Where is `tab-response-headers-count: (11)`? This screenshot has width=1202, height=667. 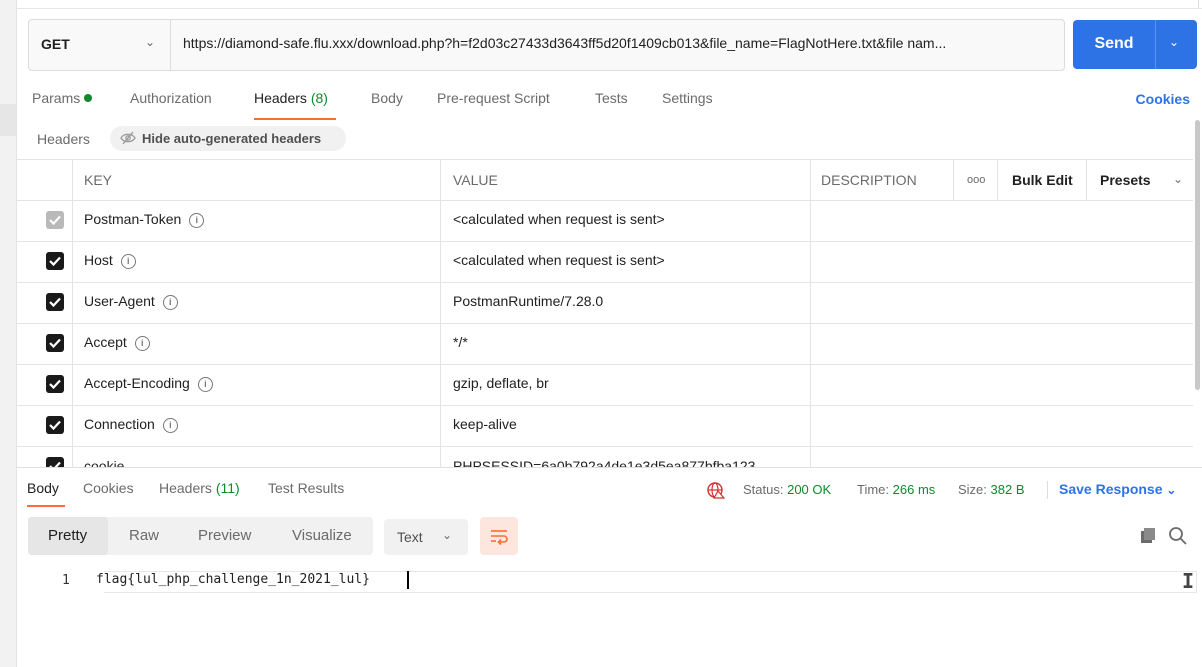
tab-response-headers-count: (11) is located at coordinates (227, 488).